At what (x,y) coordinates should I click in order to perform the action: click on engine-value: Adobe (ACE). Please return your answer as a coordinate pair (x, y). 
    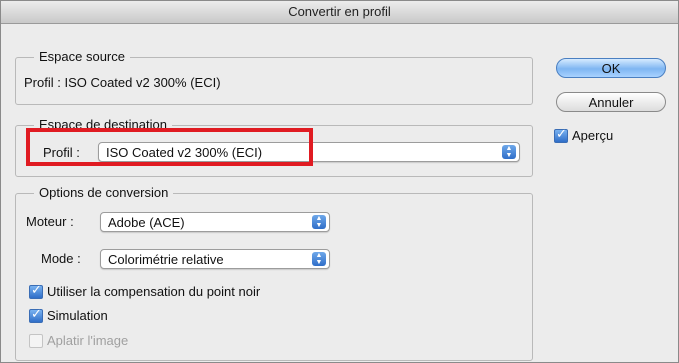
    Looking at the image, I should click on (146, 222).